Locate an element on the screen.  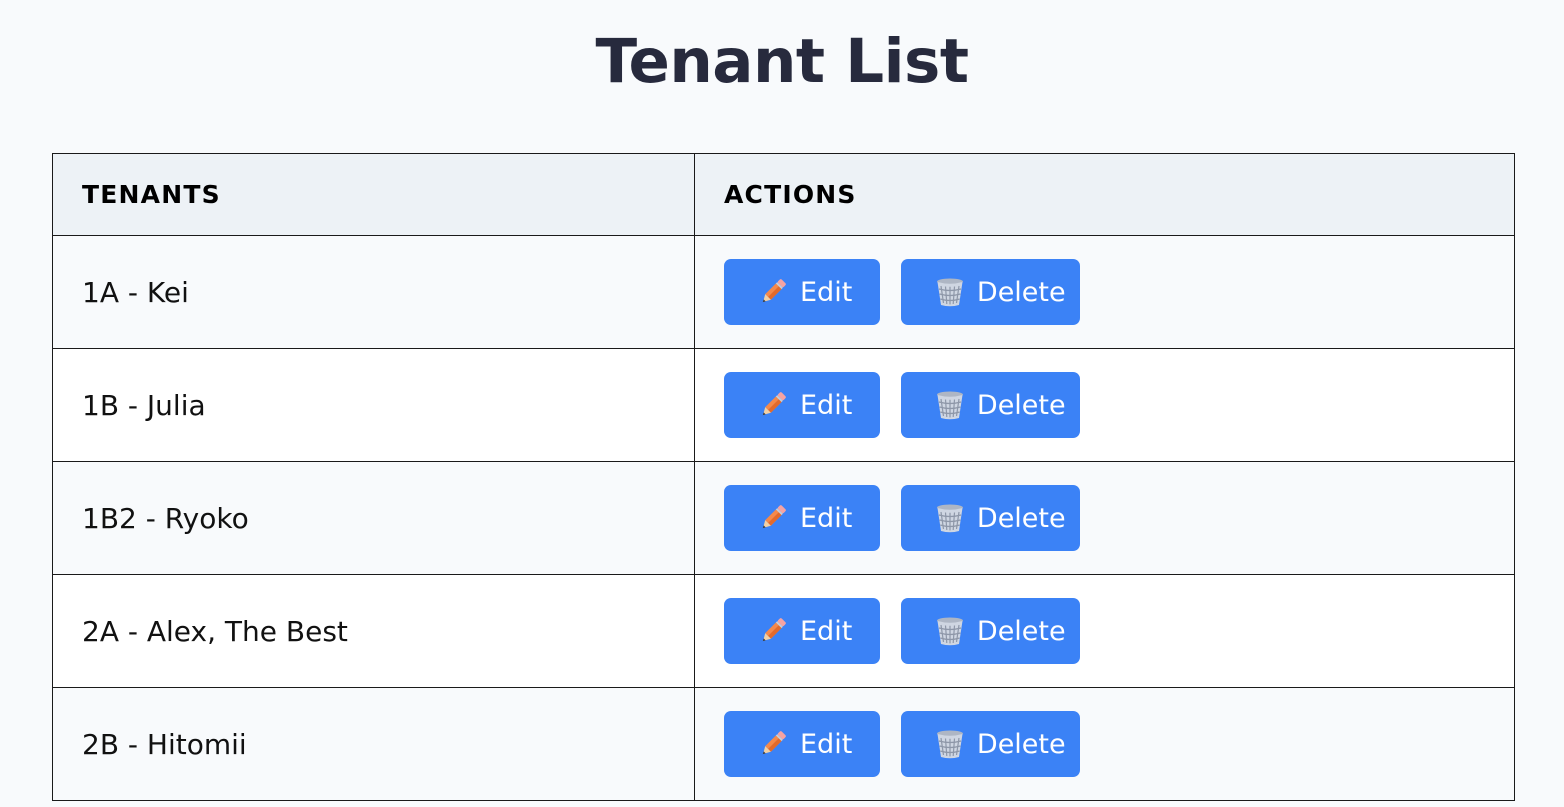
page-title: Tenant List is located at coordinates (782, 61).